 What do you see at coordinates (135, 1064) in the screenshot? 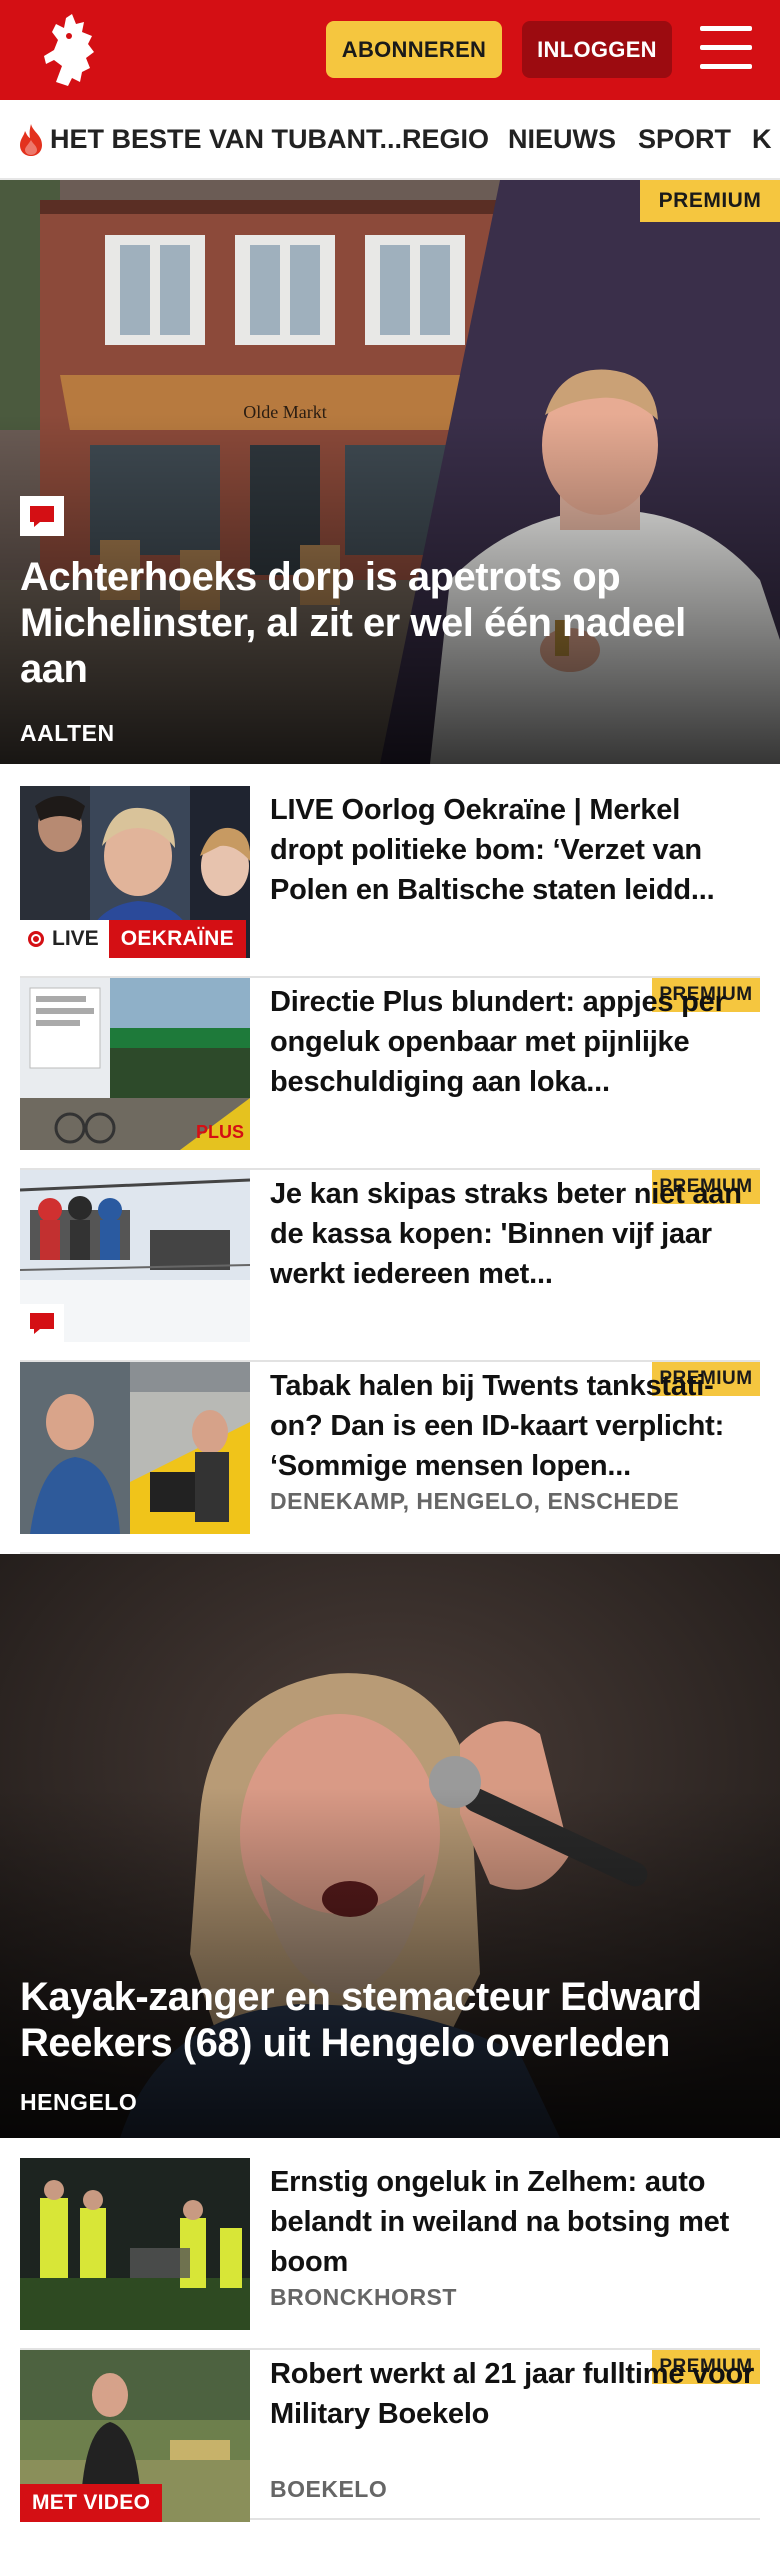
I see `thumbnail-plus-store: PLUS` at bounding box center [135, 1064].